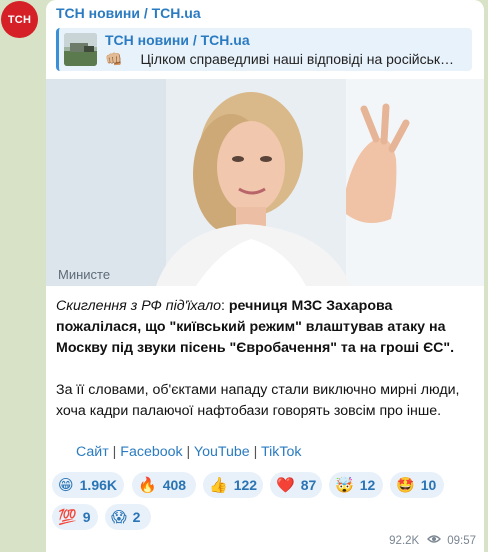 The width and height of the screenshot is (488, 552). What do you see at coordinates (405, 485) in the screenshot?
I see `star-struck-emoji-icon: 🤩` at bounding box center [405, 485].